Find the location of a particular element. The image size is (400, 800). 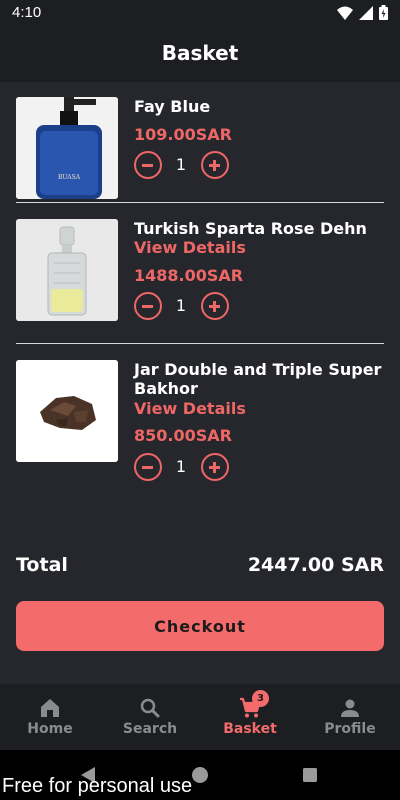

product-image: BUASA is located at coordinates (67, 148).